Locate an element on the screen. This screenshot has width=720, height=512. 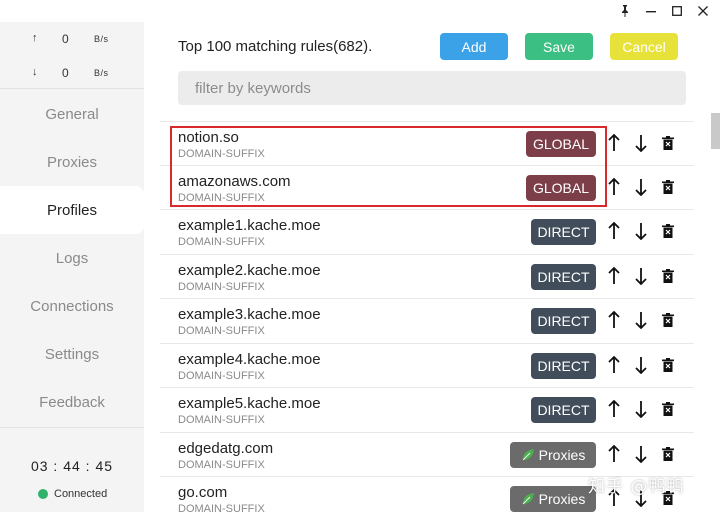
rule-row: example1.kache.moe DOMAIN-SUFFIX DIRECT is located at coordinates (427, 232).